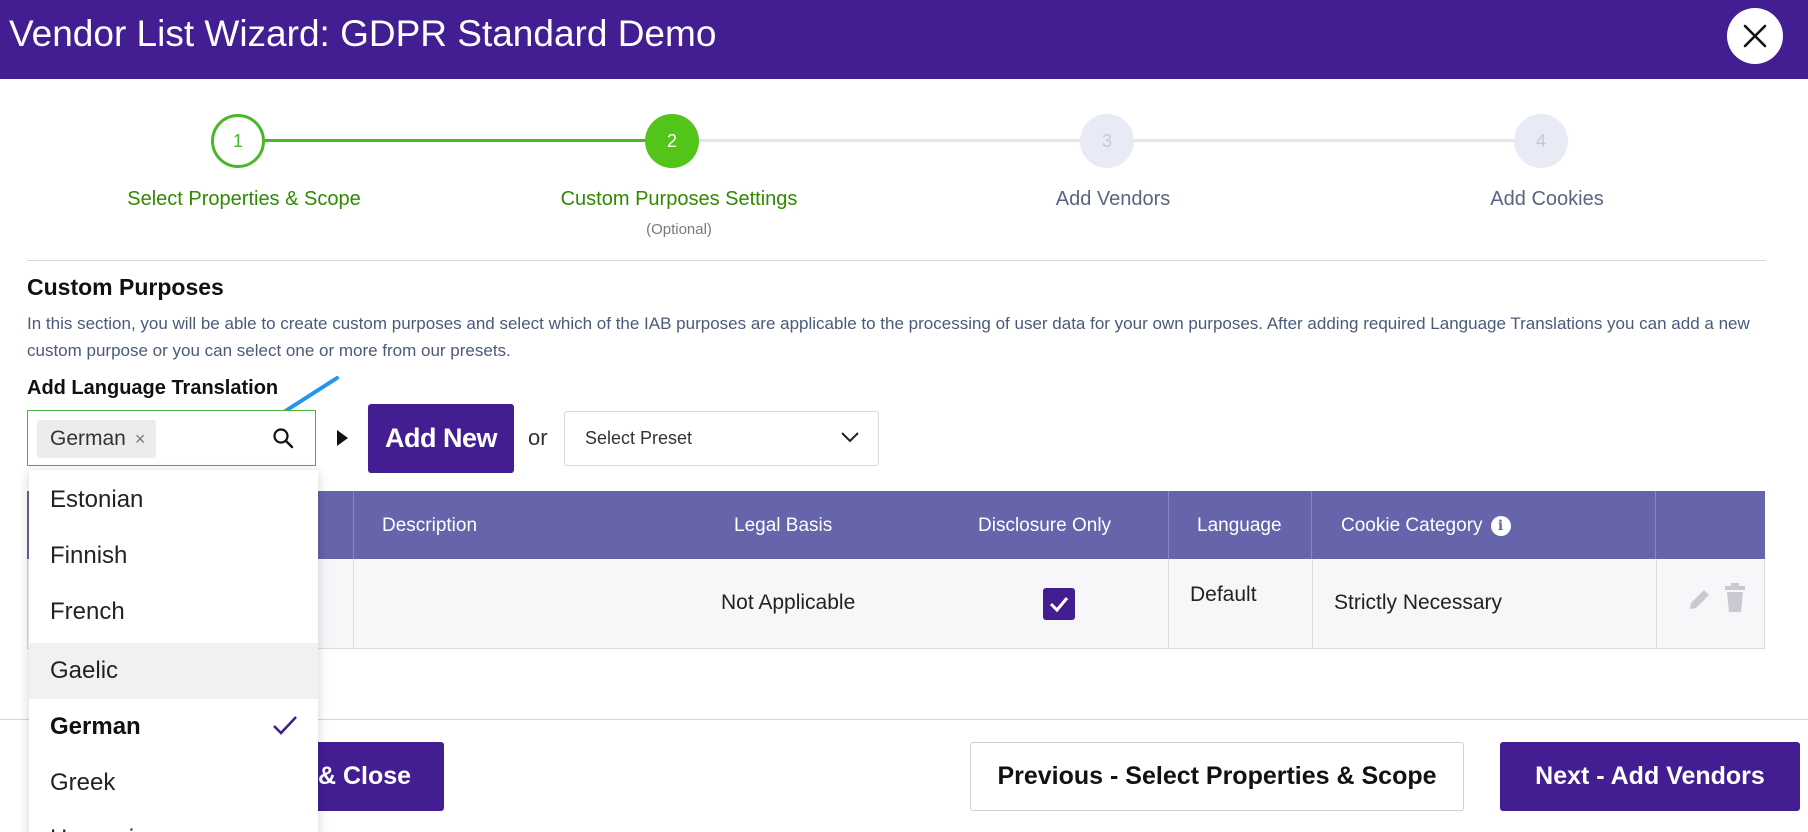 Image resolution: width=1808 pixels, height=832 pixels. I want to click on step-3-number: 3, so click(1106, 140).